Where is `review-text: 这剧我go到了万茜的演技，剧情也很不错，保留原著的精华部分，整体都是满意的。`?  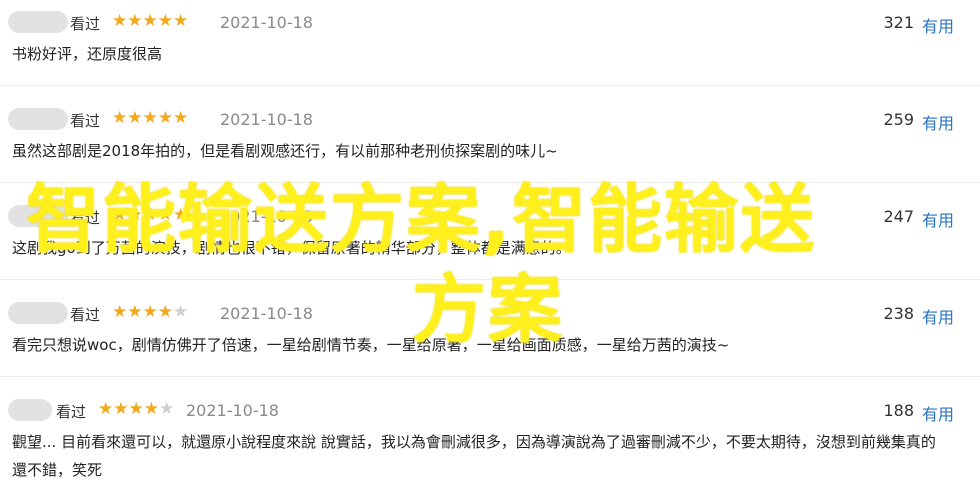 review-text: 这剧我go到了万茜的演技，剧情也很不错，保留原著的精华部分，整体都是满意的。 is located at coordinates (291, 248).